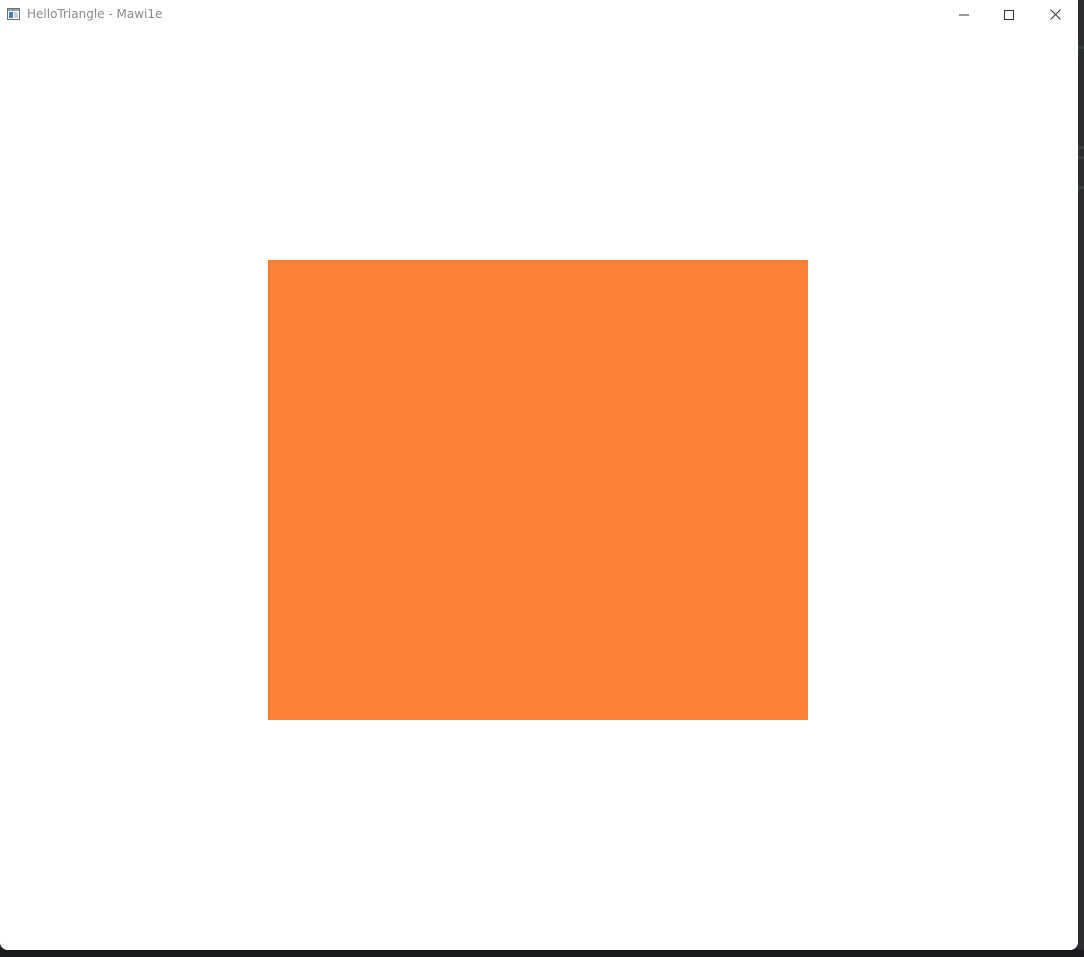  What do you see at coordinates (13, 14) in the screenshot?
I see `window-app-icon` at bounding box center [13, 14].